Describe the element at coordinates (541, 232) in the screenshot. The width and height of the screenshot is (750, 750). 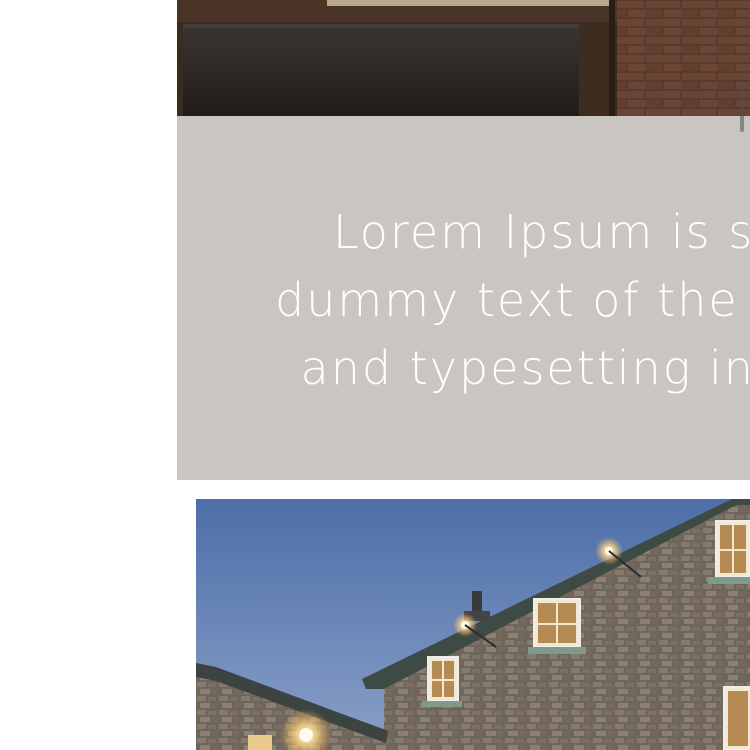
I see `intro-line-1: Lorem Ipsum is simply` at that location.